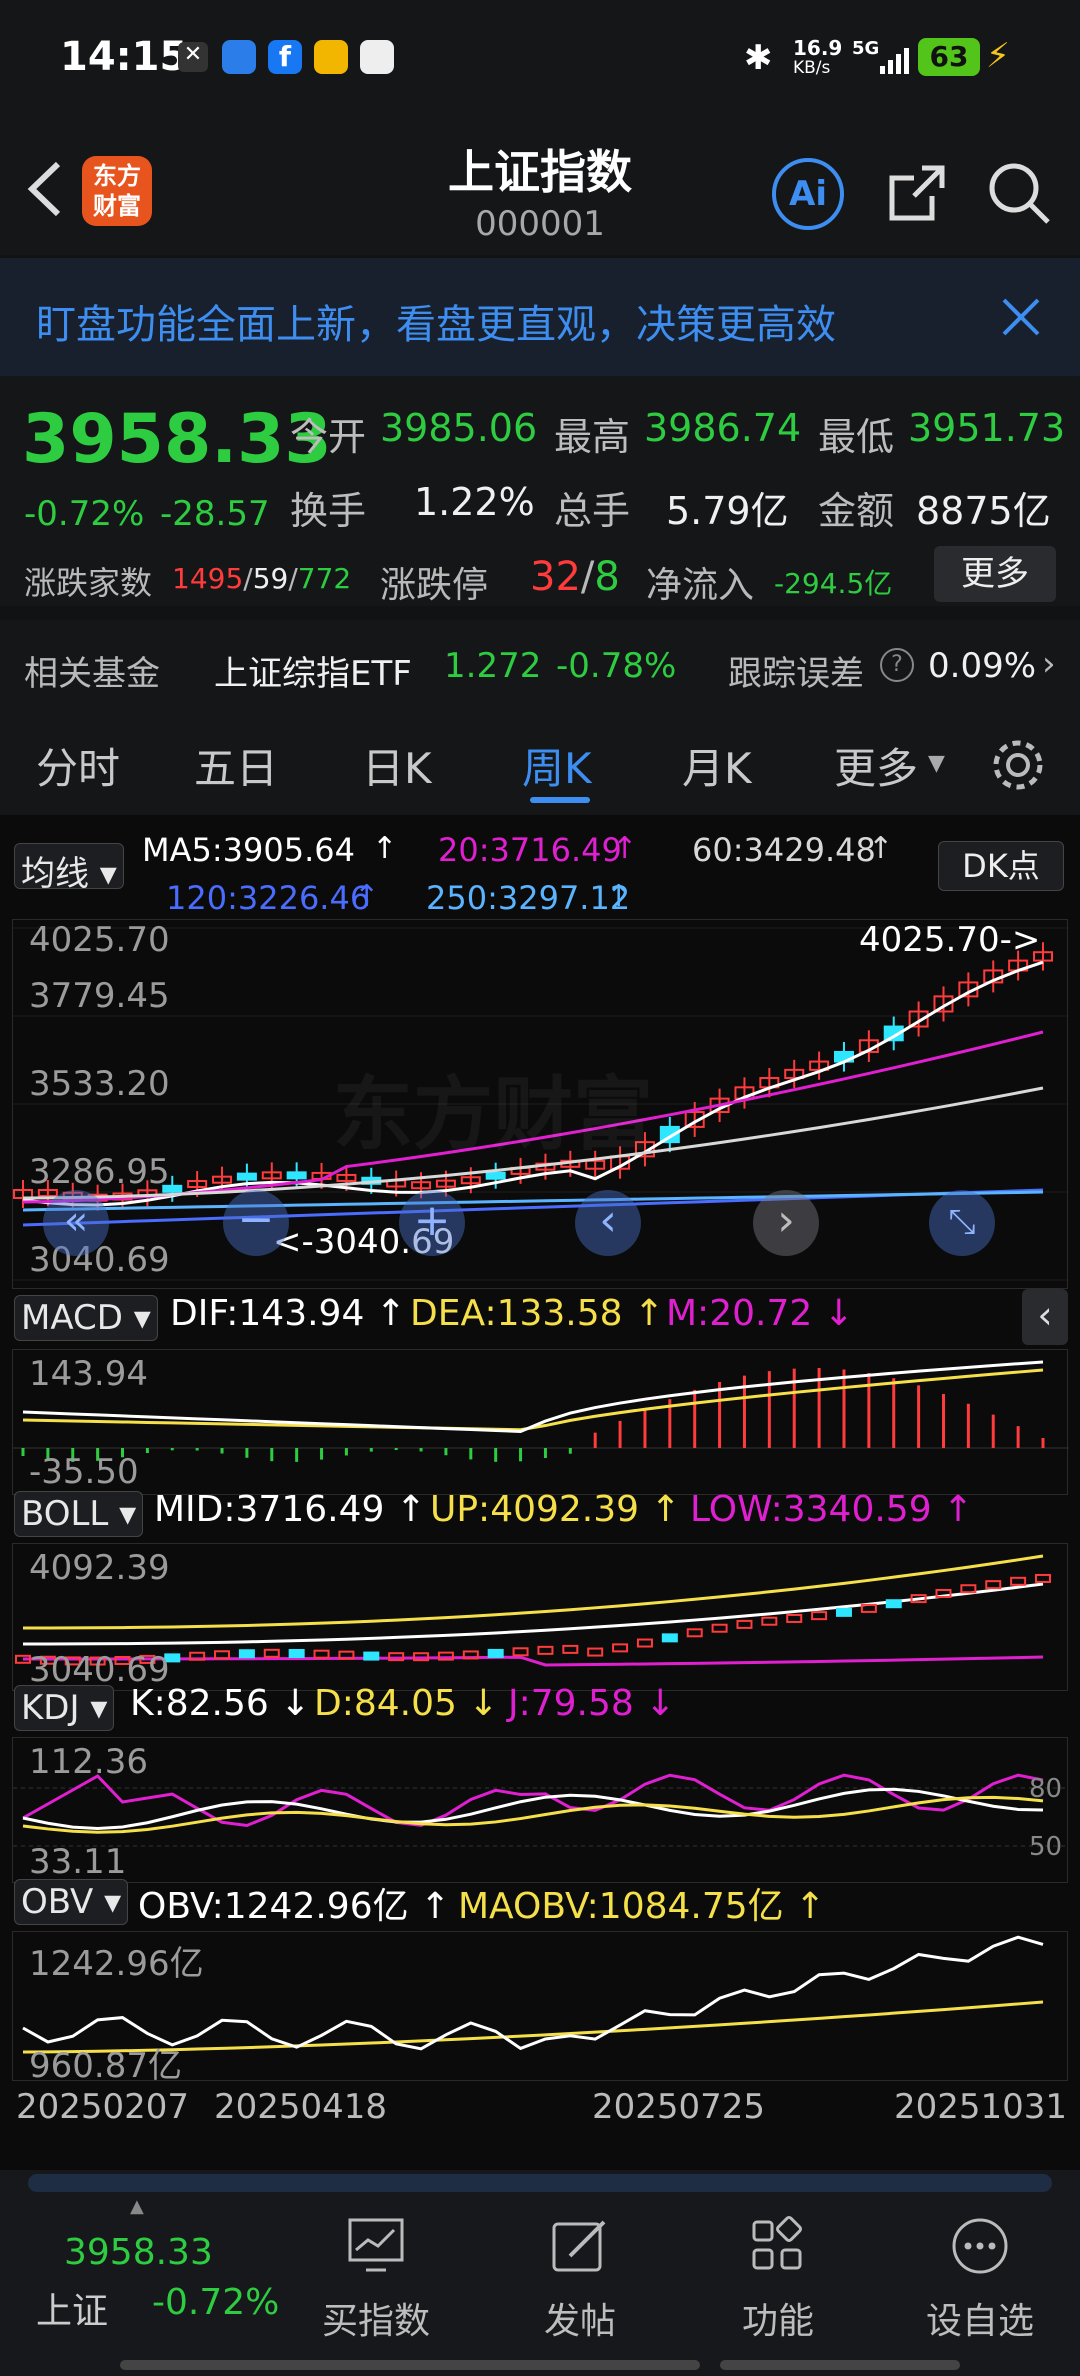 This screenshot has height=2376, width=1080. What do you see at coordinates (236, 765) in the screenshot?
I see `tab-five-day: 五日` at bounding box center [236, 765].